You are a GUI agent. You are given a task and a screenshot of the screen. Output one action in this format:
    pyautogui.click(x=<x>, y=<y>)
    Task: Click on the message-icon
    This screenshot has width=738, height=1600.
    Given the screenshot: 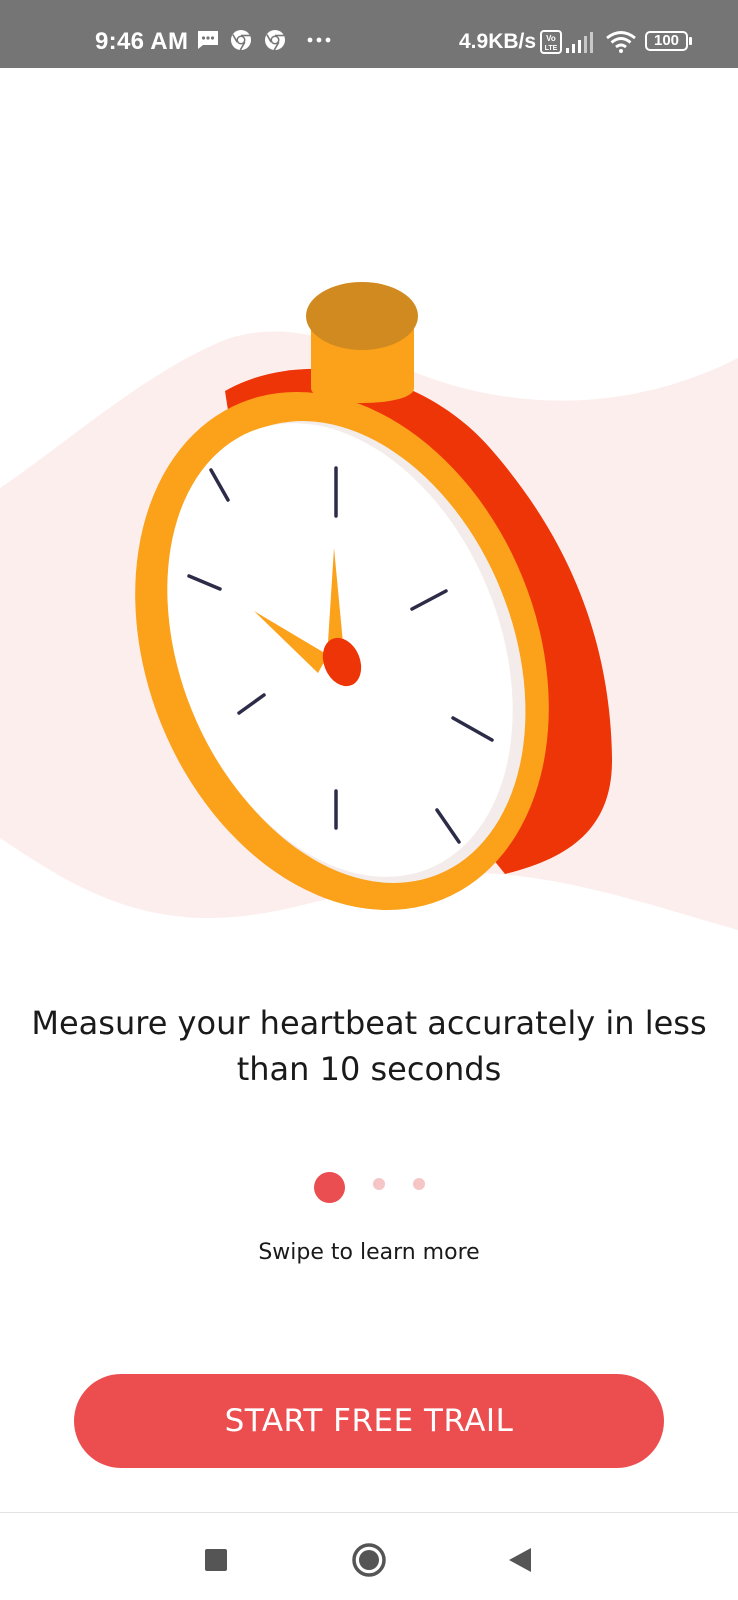 What is the action you would take?
    pyautogui.click(x=208, y=42)
    